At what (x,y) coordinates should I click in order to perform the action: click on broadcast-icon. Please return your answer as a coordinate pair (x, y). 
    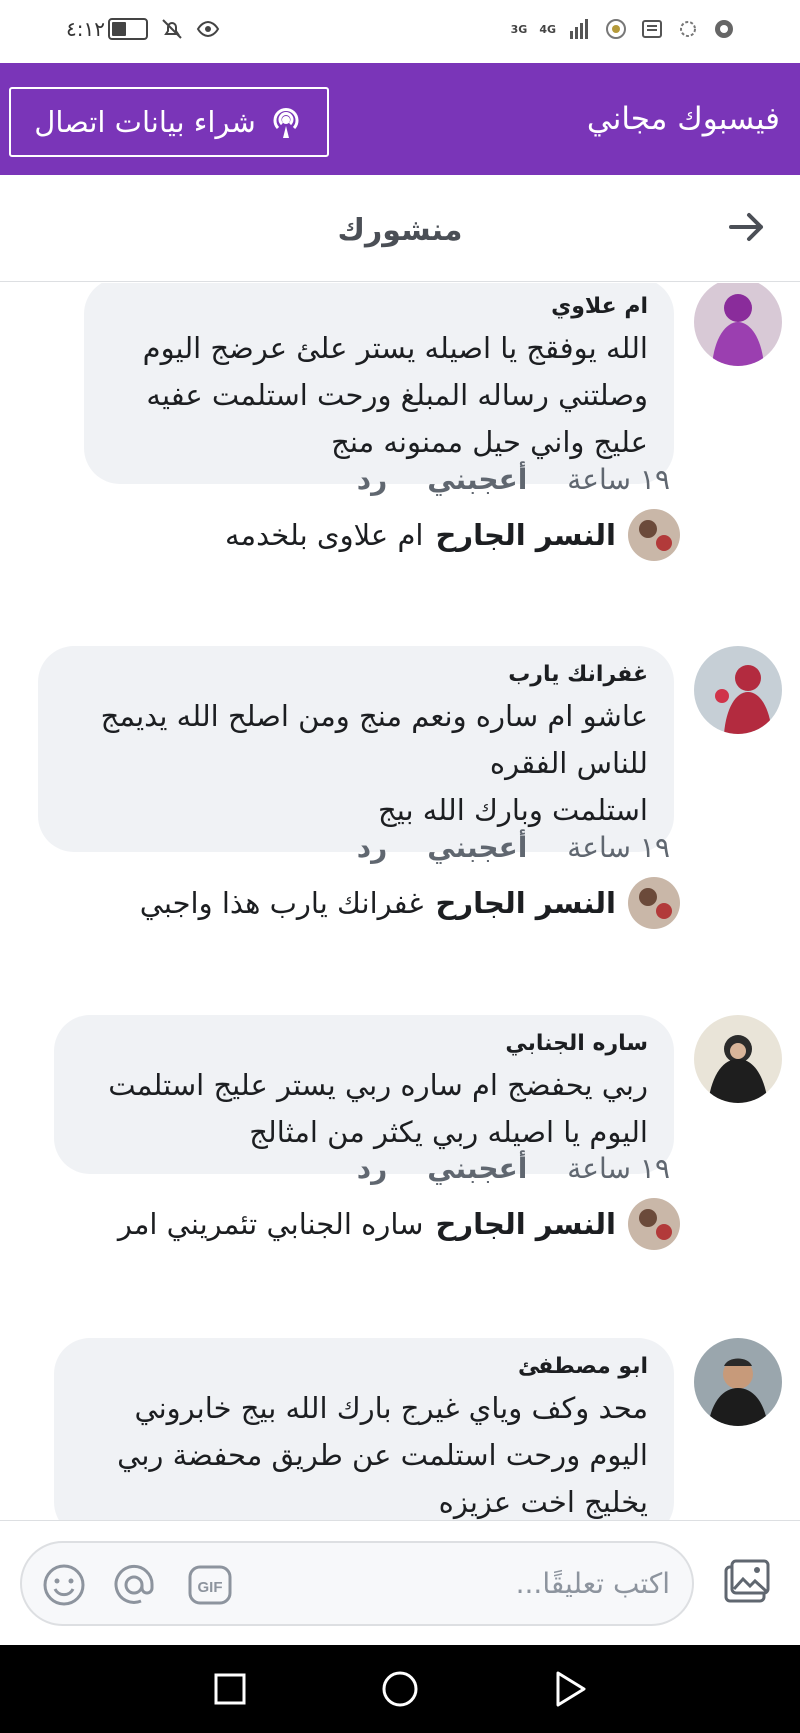
    Looking at the image, I should click on (286, 123).